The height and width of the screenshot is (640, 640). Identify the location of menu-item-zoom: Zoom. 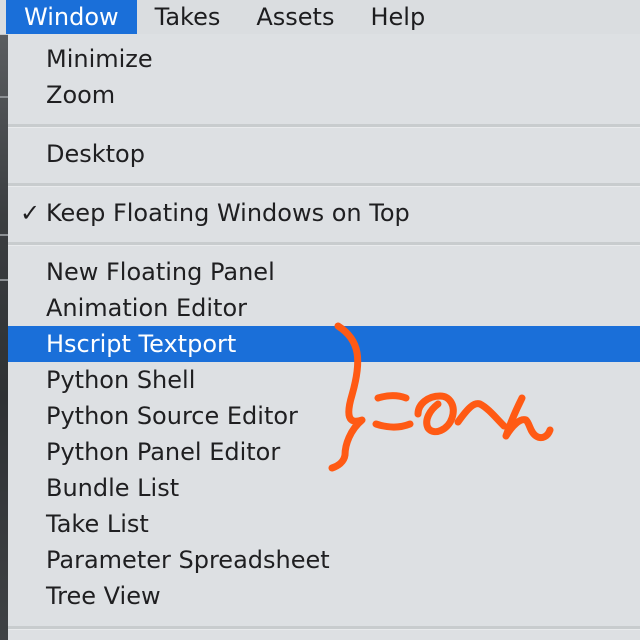
(324, 95).